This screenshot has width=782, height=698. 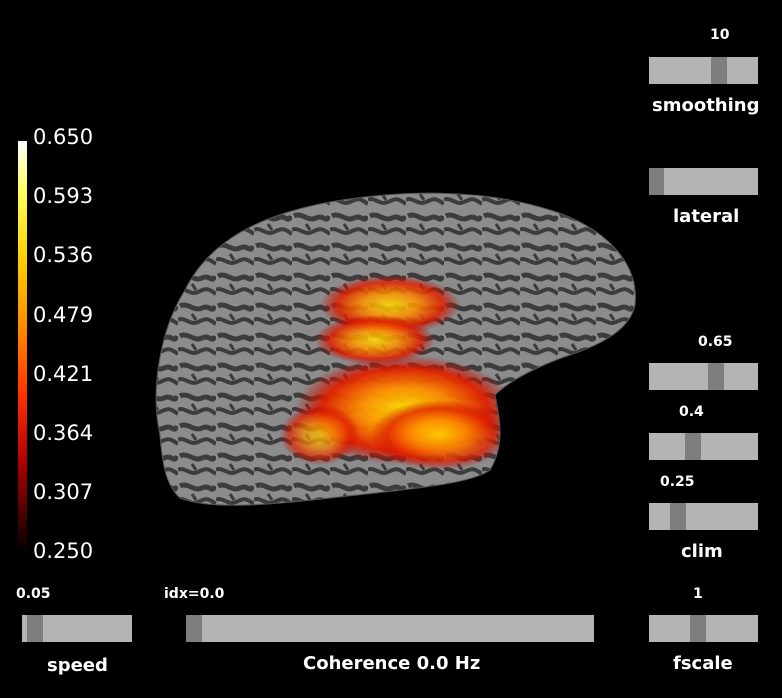 I want to click on time-index-value: idx=0.0, so click(x=194, y=594).